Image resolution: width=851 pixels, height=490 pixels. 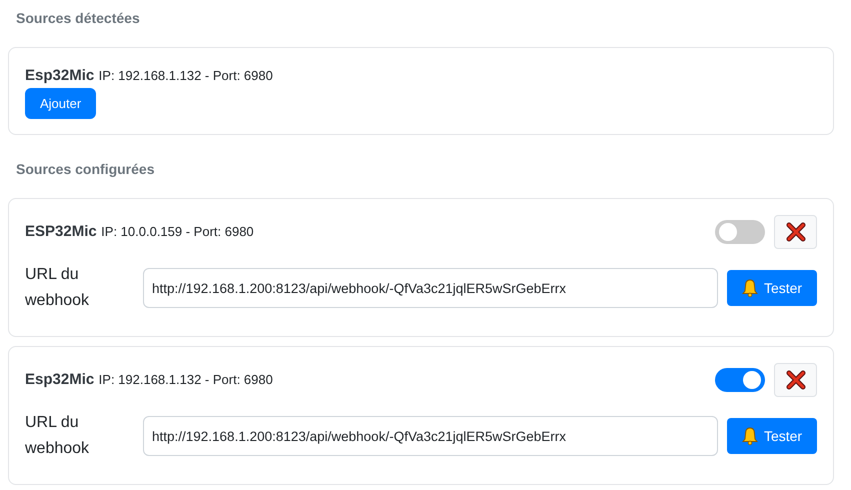 What do you see at coordinates (85, 169) in the screenshot?
I see `section-heading: Sources configurées` at bounding box center [85, 169].